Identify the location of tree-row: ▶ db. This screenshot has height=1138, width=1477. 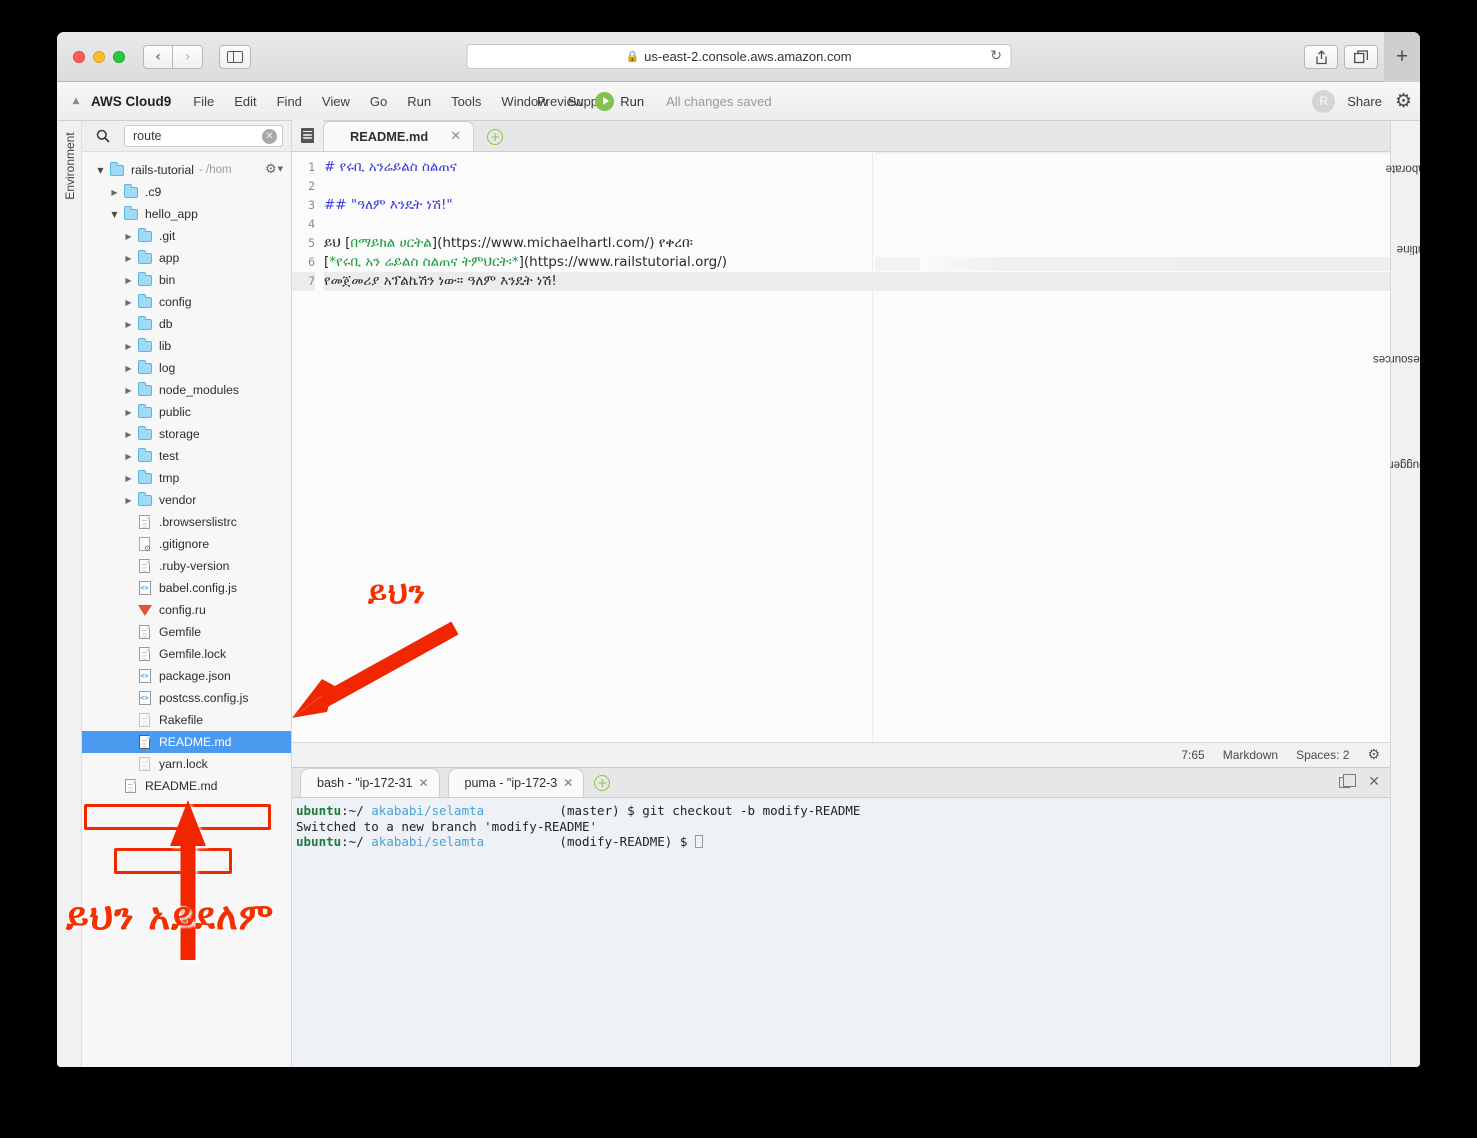
(186, 324).